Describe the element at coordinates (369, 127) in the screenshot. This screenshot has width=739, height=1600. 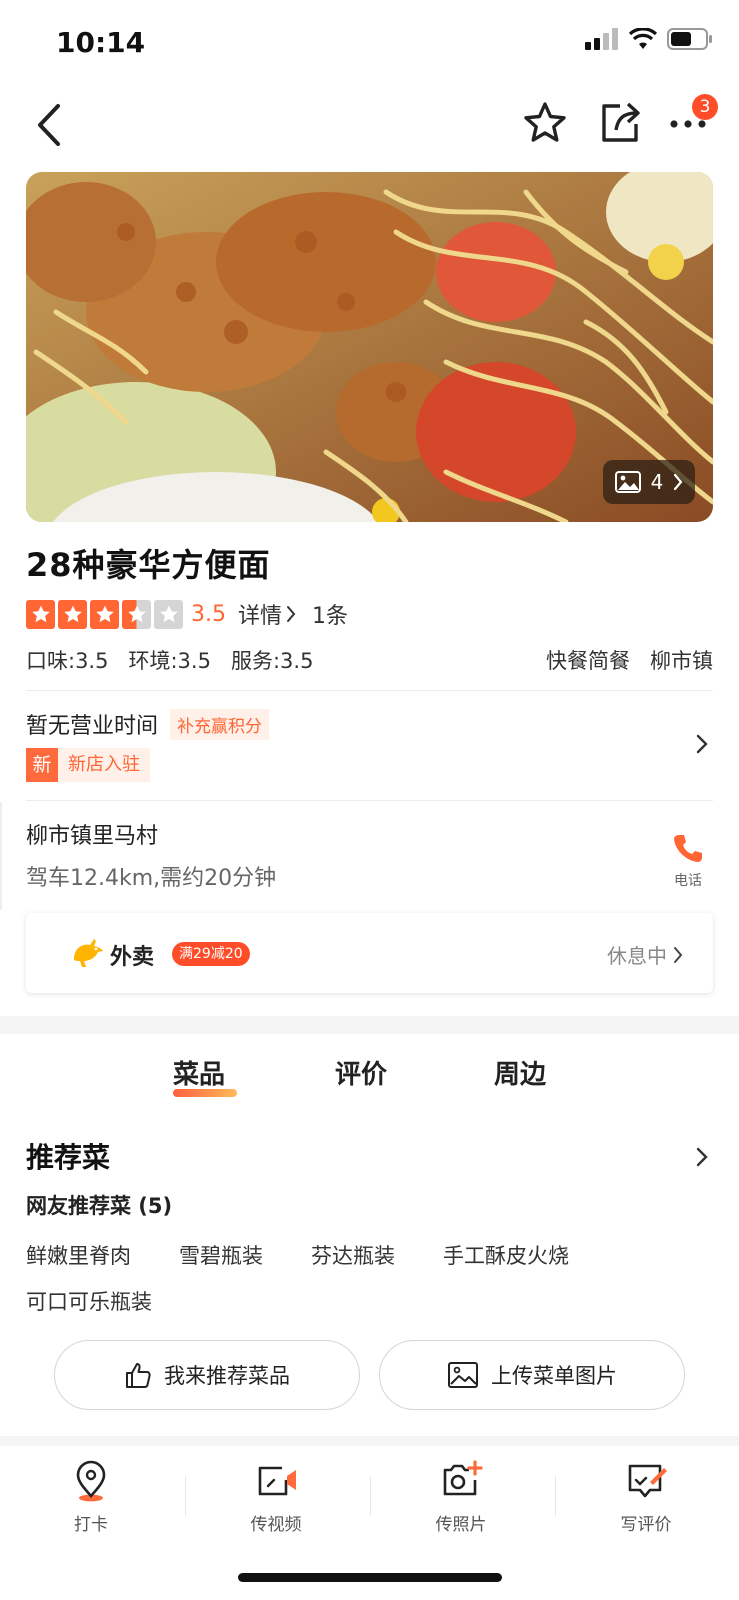
I see `nav-bar: 3` at that location.